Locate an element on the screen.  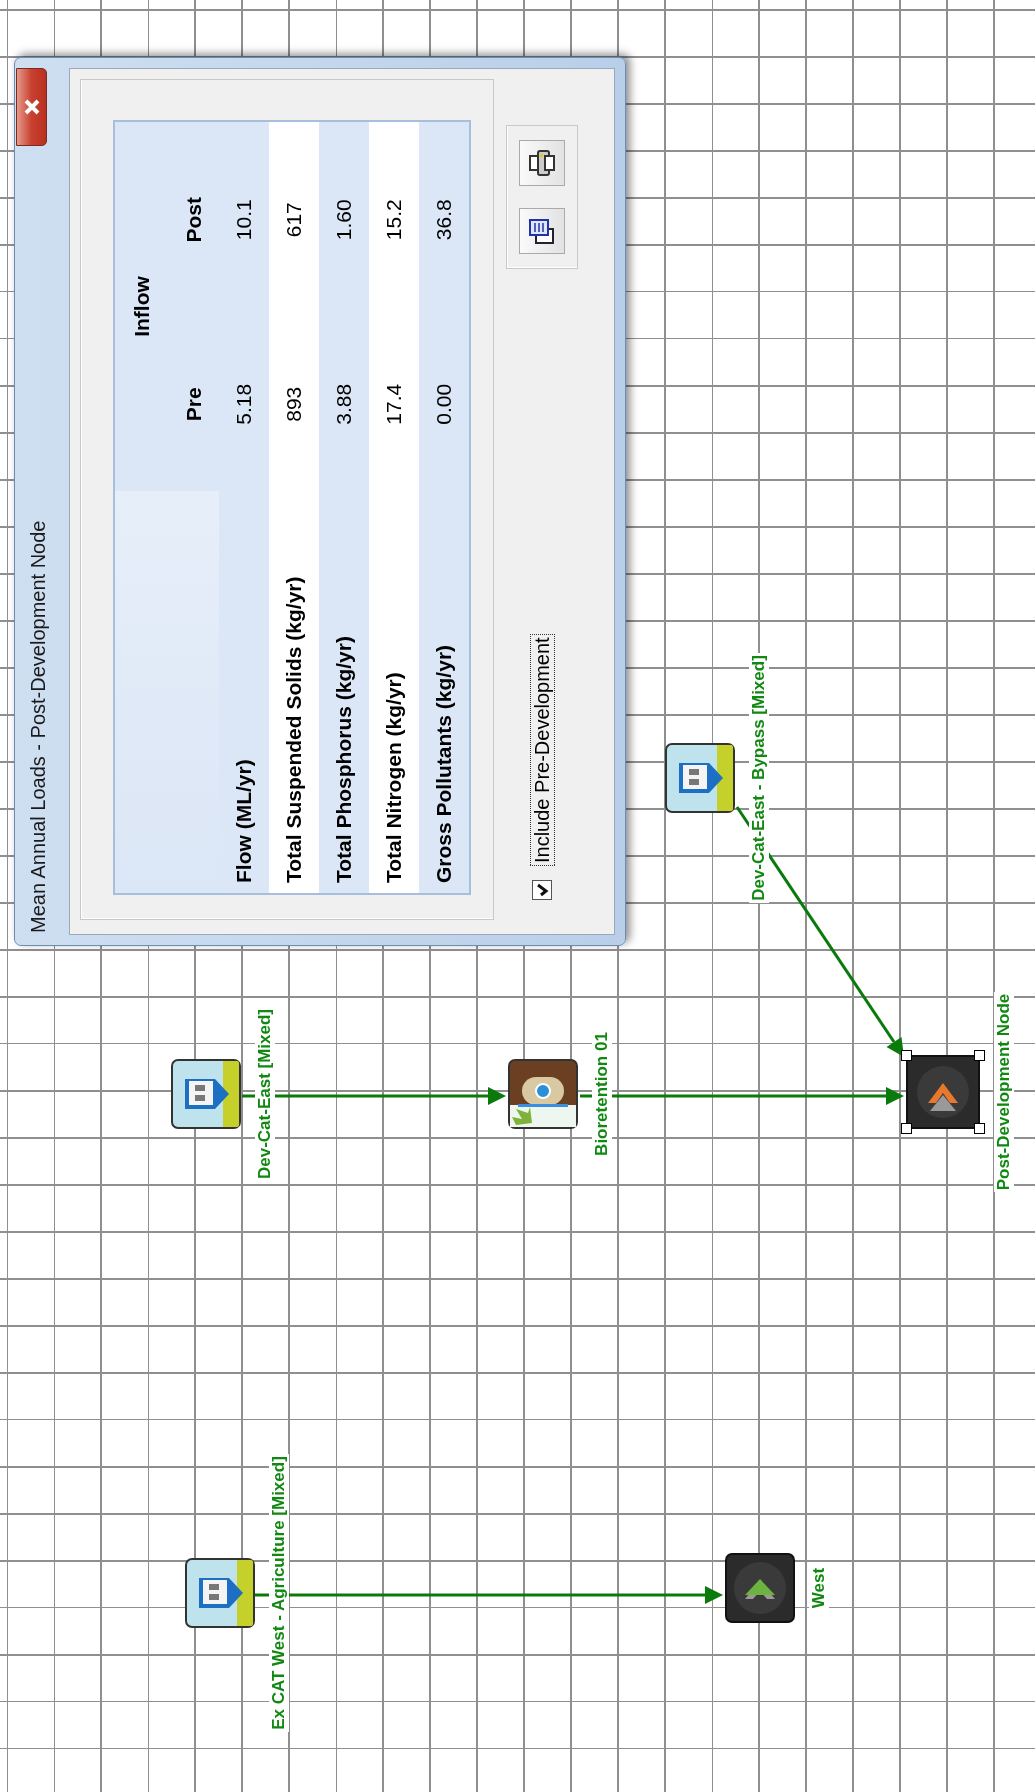
table-cell: 617 is located at coordinates (294, 219).